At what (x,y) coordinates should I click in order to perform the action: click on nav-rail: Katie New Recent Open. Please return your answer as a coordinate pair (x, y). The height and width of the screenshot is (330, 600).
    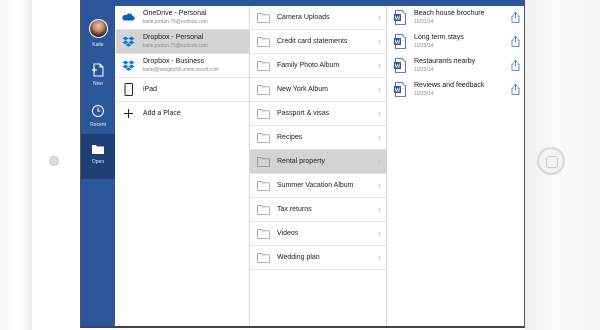
    Looking at the image, I should click on (98, 163).